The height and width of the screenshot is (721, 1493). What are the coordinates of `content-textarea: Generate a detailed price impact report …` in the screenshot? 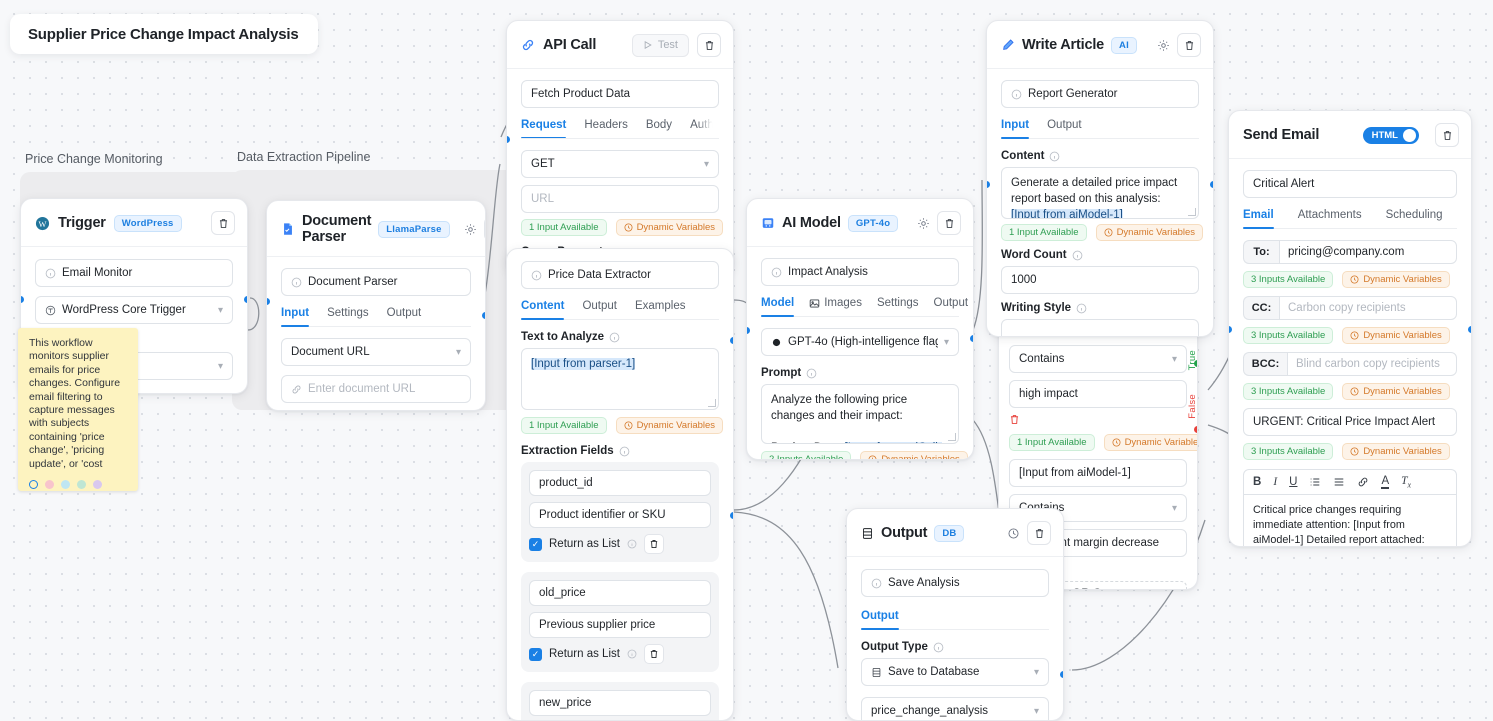 It's located at (1100, 193).